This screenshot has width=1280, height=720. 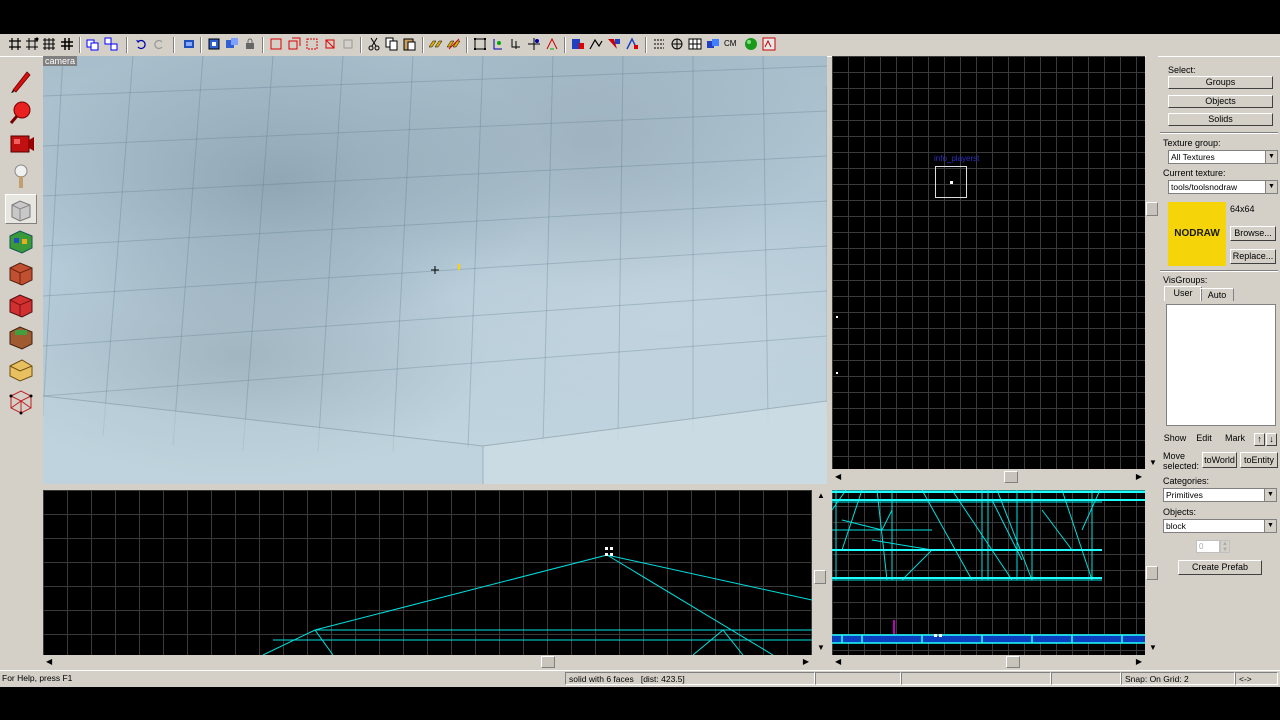 What do you see at coordinates (951, 182) in the screenshot?
I see `player-start-entity-box` at bounding box center [951, 182].